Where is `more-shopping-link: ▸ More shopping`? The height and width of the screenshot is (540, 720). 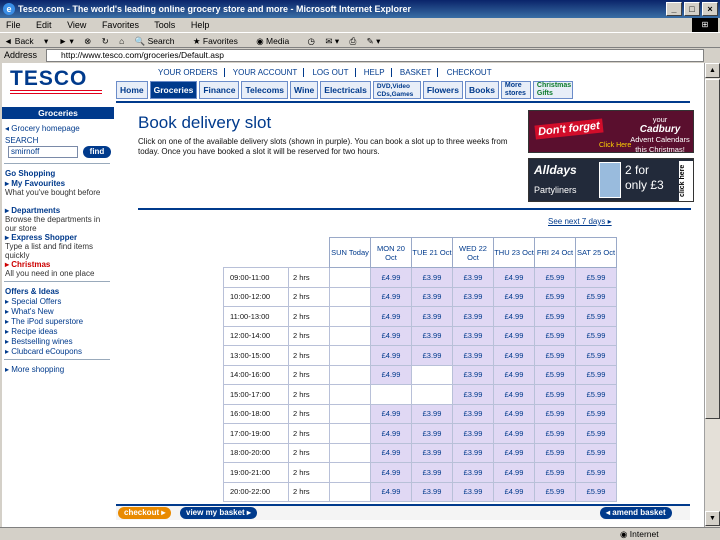
more-shopping-link: ▸ More shopping is located at coordinates (34, 369).